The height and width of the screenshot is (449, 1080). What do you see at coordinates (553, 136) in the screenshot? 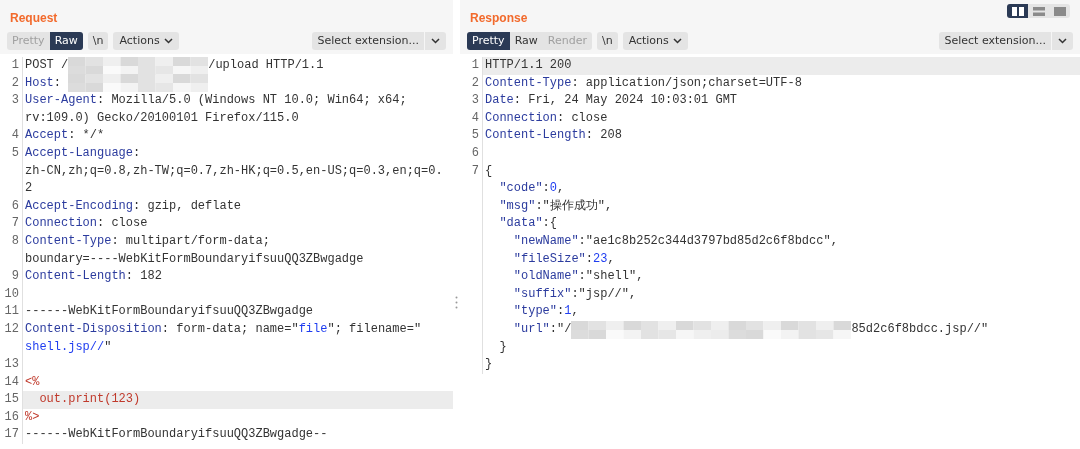
I see `code-text: Content-Length: 208` at bounding box center [553, 136].